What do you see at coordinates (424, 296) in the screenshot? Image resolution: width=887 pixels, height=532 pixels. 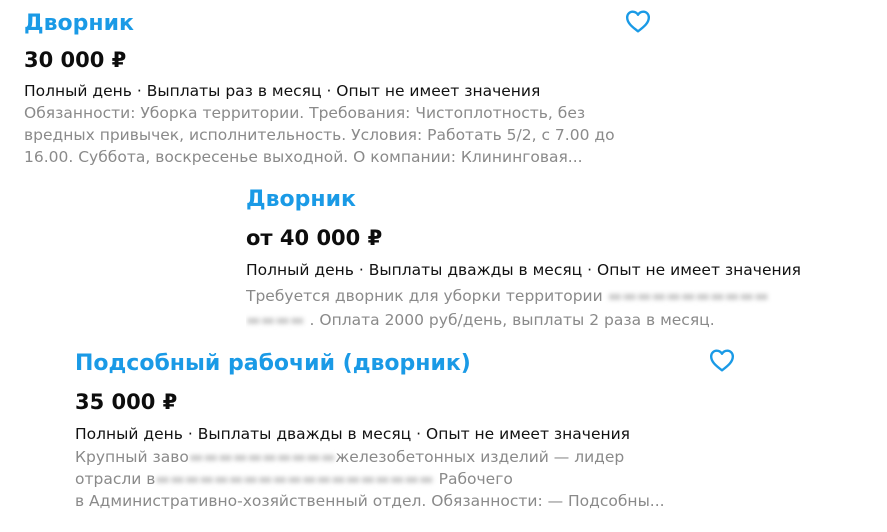 I see `description-text: Требуется дворник для уборки территории` at bounding box center [424, 296].